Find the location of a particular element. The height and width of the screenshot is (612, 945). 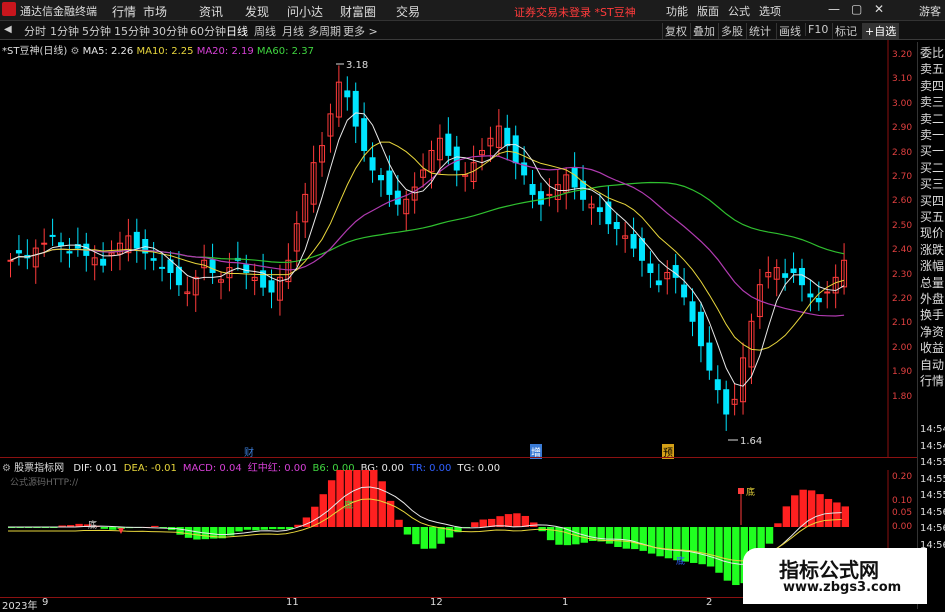

tick-time: 14:55 is located at coordinates (932, 462).